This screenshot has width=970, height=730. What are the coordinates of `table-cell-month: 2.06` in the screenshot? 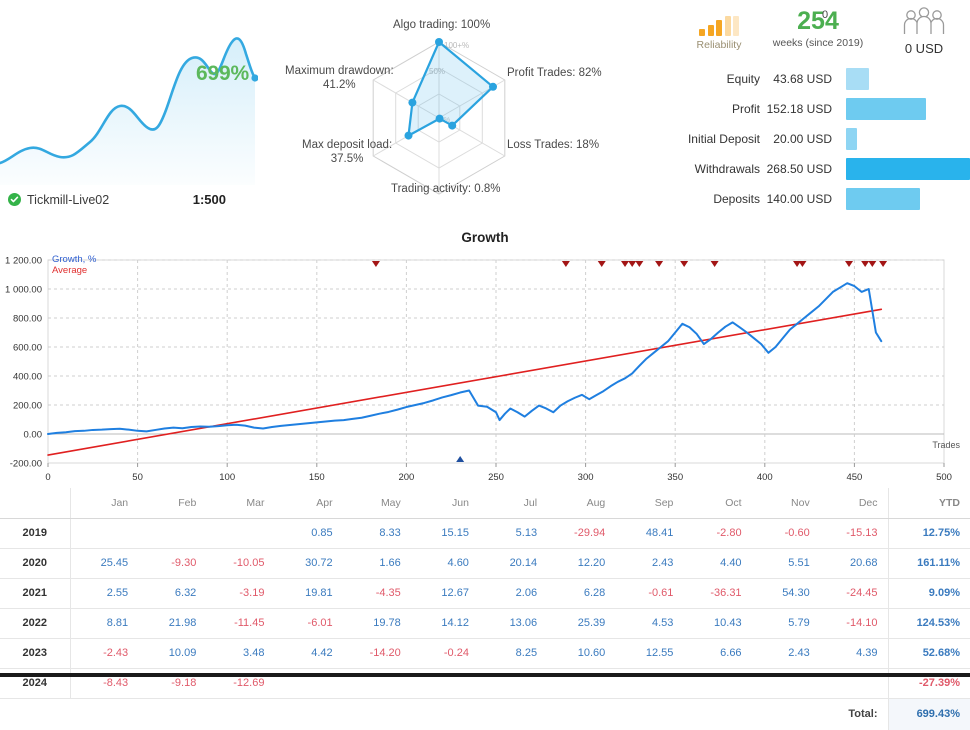 It's located at (513, 593).